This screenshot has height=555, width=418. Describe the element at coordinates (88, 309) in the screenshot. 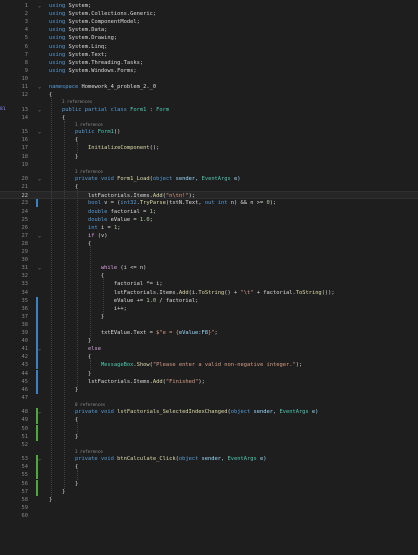

I see `code-text: i++;` at that location.